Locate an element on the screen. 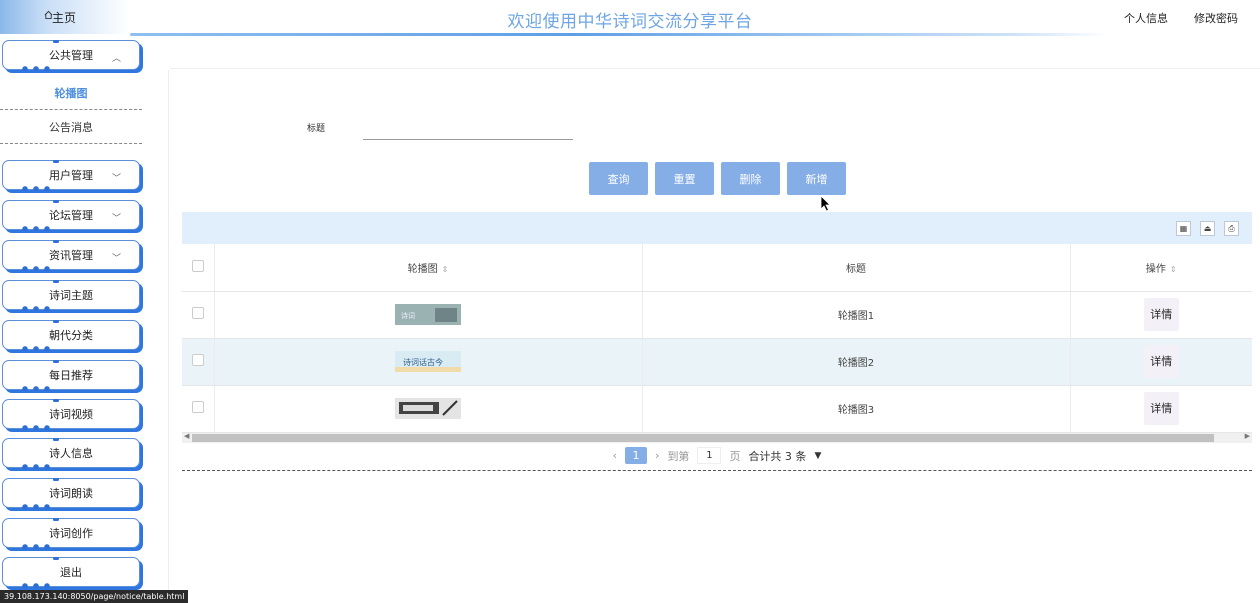 This screenshot has height=603, width=1260. carousel-thumbnail: 诗词 is located at coordinates (428, 314).